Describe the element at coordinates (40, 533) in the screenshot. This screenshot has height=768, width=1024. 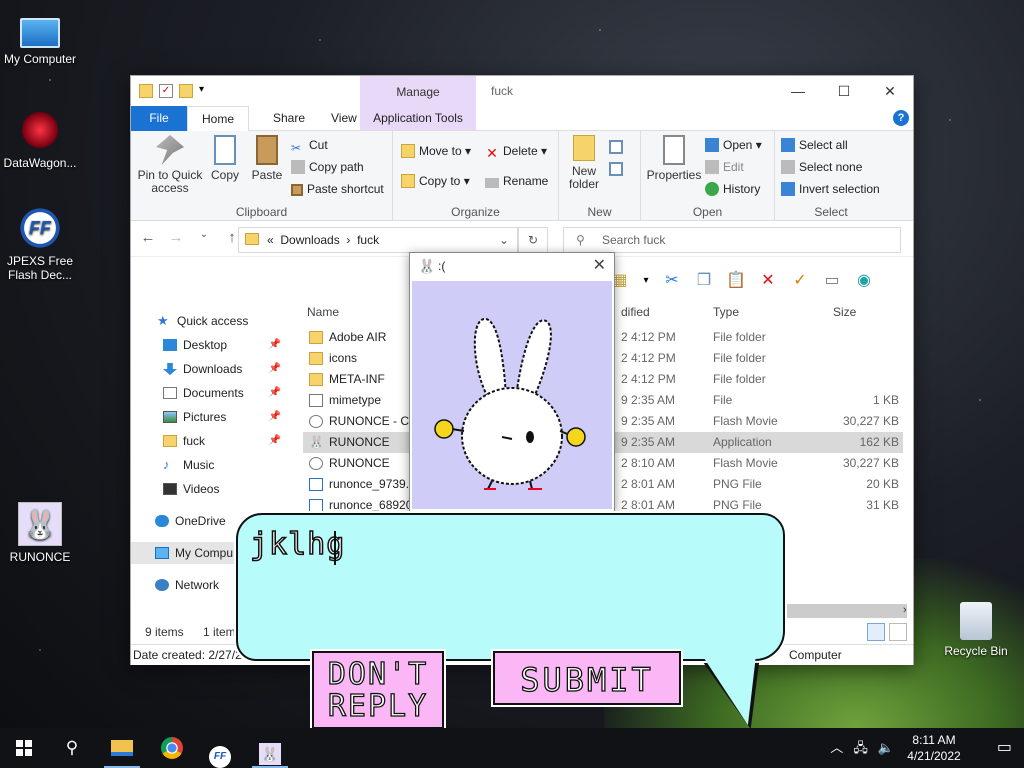
I see `desktop-icon-runonce: 🐰 RUNONCE` at that location.